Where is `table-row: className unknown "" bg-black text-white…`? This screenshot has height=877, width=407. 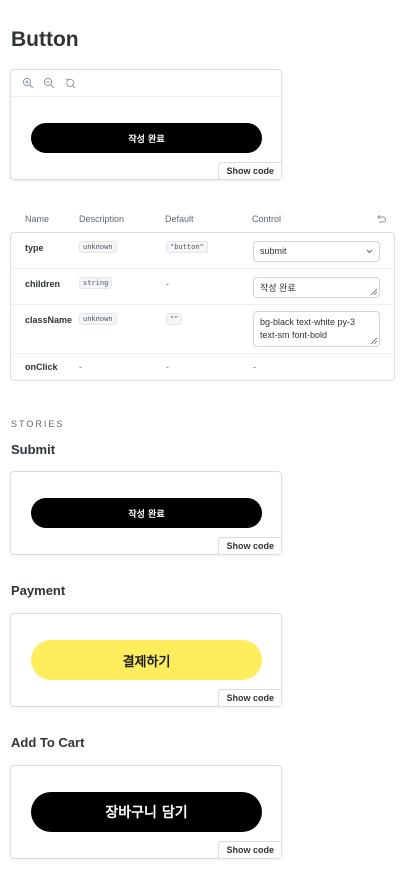 table-row: className unknown "" bg-black text-white… is located at coordinates (202, 329).